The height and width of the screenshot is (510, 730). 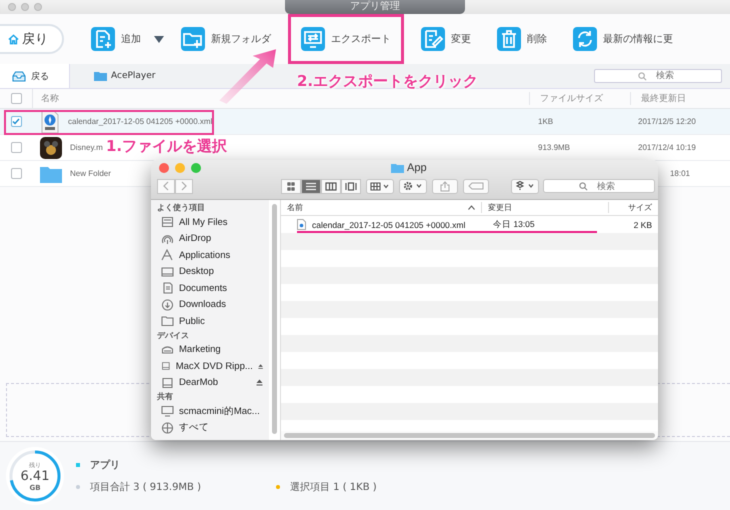 I want to click on back-button: 戻り, so click(x=32, y=39).